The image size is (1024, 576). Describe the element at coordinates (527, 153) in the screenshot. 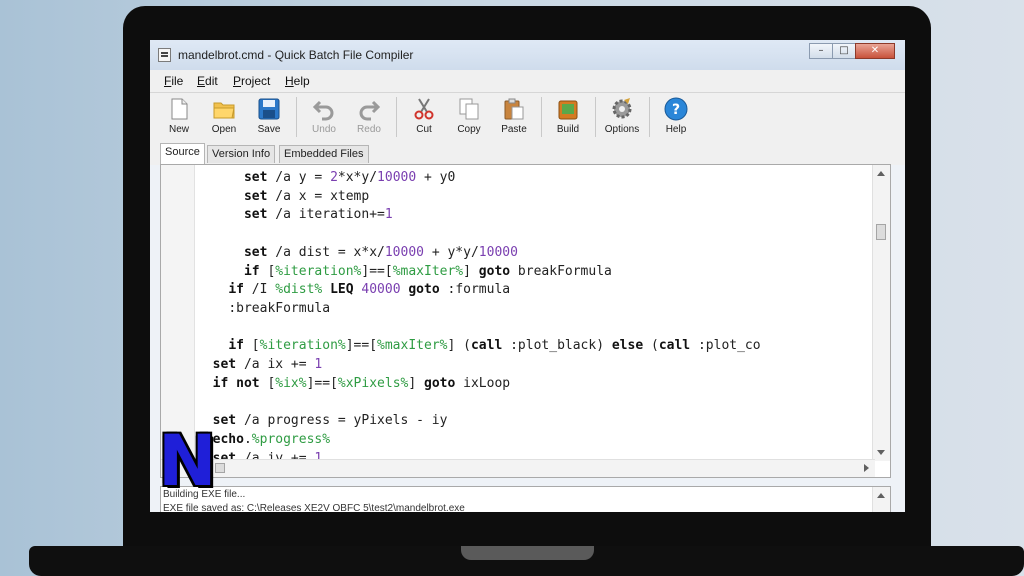

I see `tab-bar: Source Version Info Embedded Files` at that location.